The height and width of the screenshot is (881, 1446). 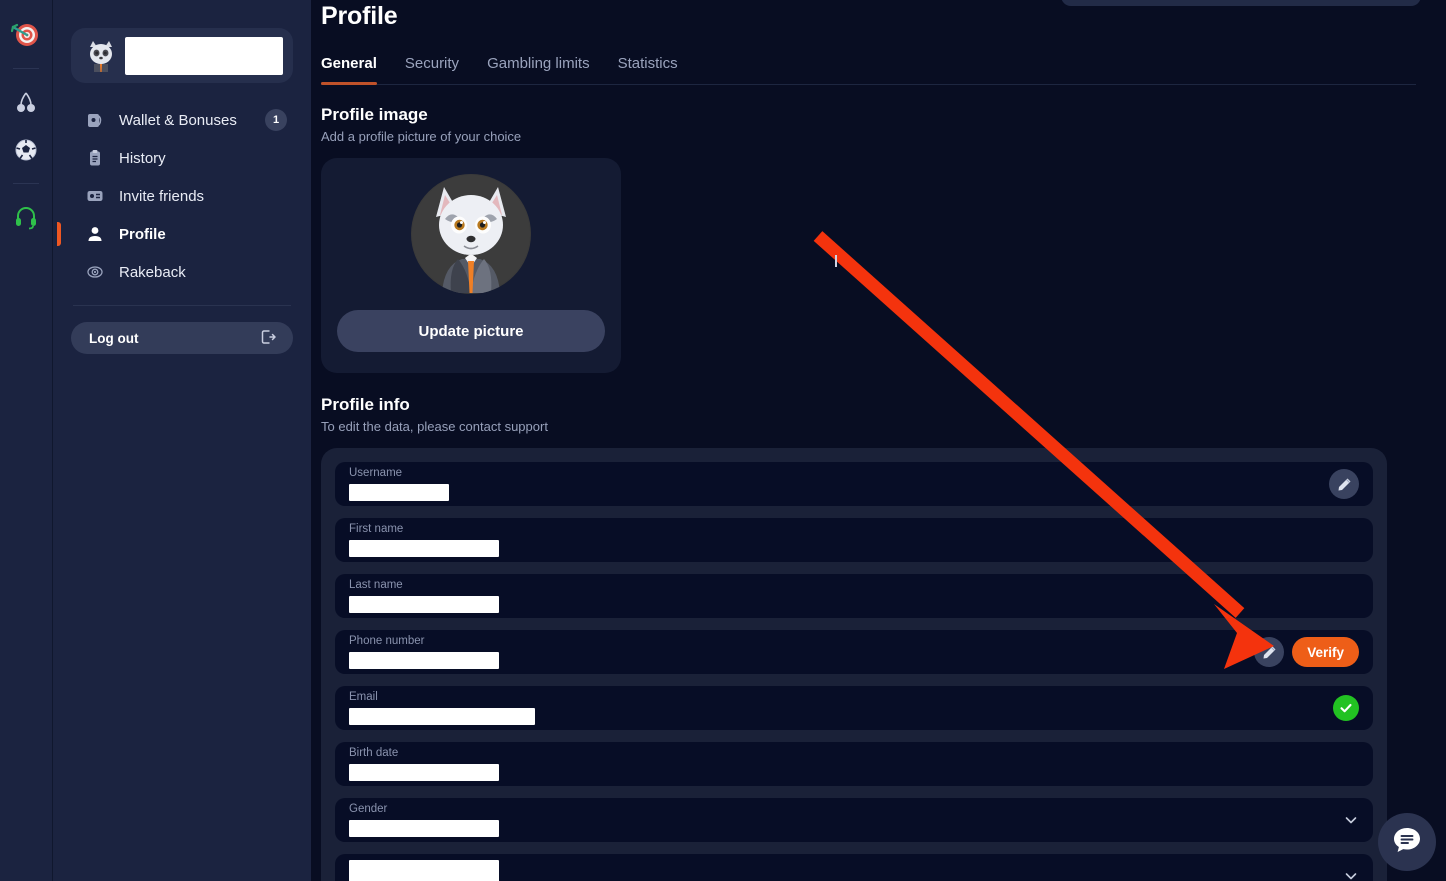 I want to click on profile-image-card: Update picture, so click(x=471, y=265).